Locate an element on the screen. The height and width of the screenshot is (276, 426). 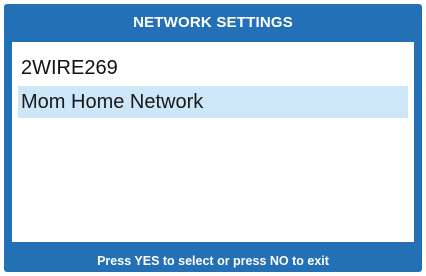
network-item-2wire269: 2WIRE269 is located at coordinates (213, 68).